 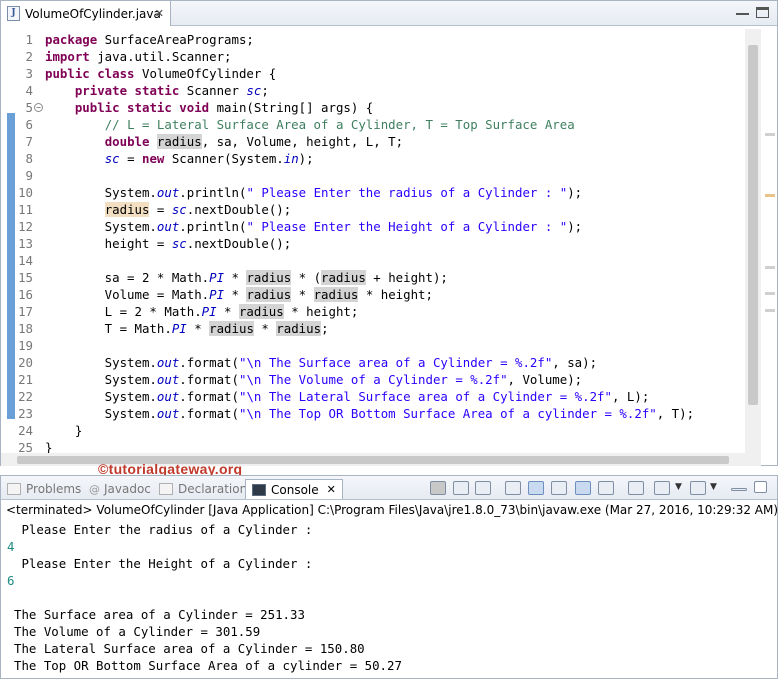 I want to click on code-text: radius = sc.nextDouble();, so click(x=168, y=209).